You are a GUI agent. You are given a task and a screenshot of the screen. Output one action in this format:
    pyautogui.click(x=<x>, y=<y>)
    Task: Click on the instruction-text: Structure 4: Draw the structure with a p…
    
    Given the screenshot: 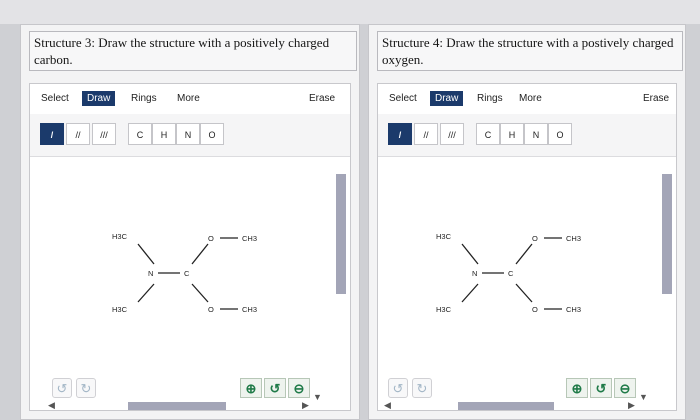 What is the action you would take?
    pyautogui.click(x=530, y=51)
    